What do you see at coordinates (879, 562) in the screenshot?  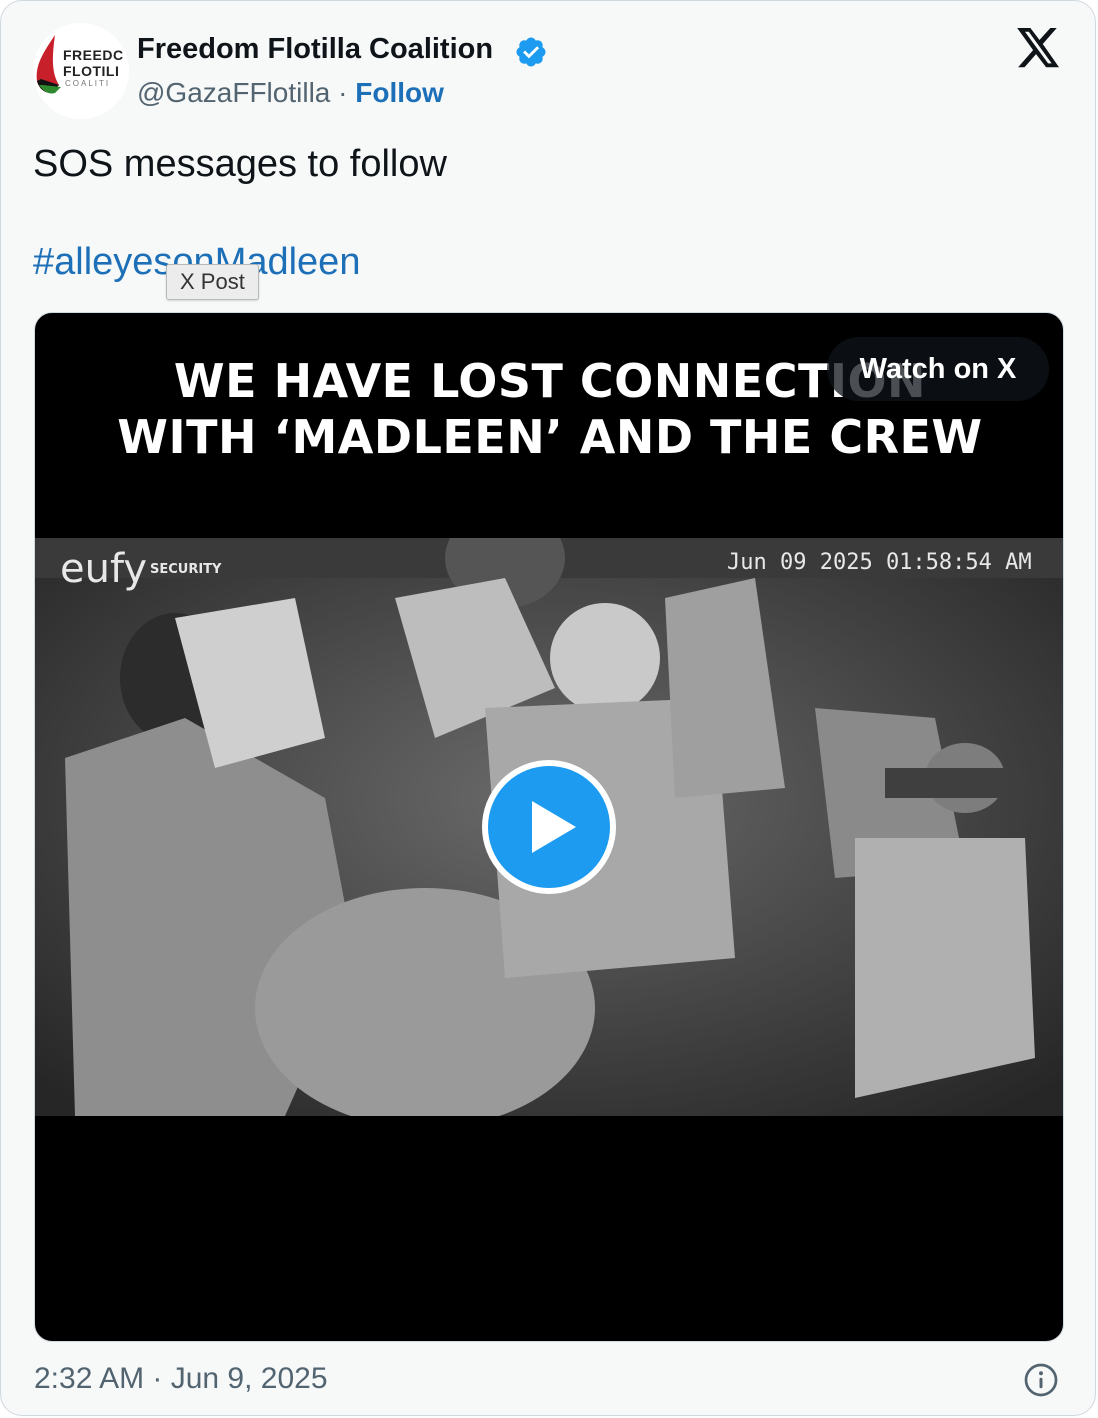 I see `camera-timestamp-overlay: Jun 09 2025 01:58:54 AM` at bounding box center [879, 562].